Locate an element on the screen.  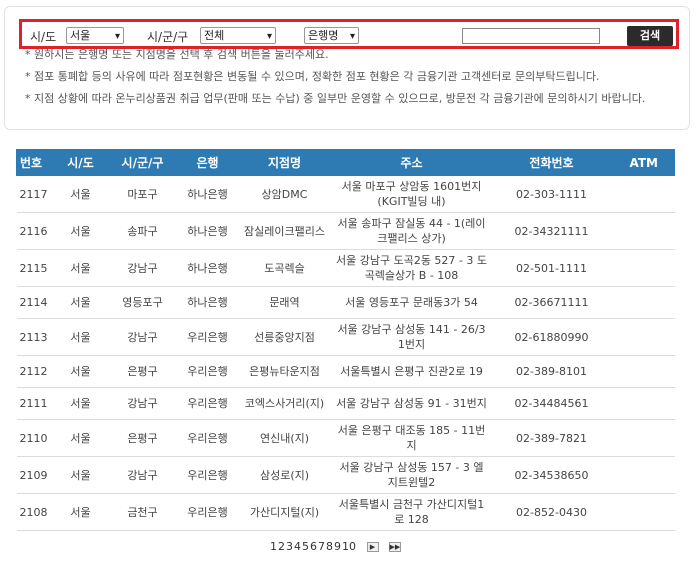
col-header-sigungu: 시/군/구 is located at coordinates (142, 162).